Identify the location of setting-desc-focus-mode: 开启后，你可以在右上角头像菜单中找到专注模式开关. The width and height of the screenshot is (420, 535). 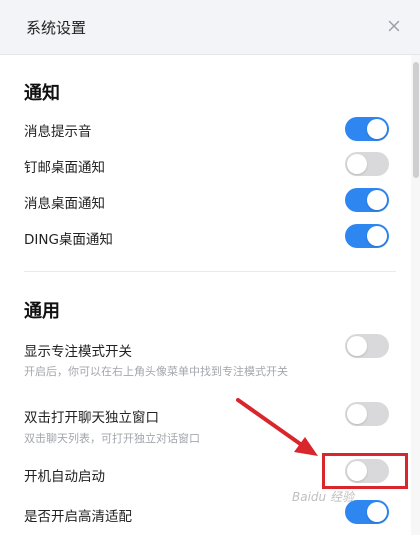
(156, 371).